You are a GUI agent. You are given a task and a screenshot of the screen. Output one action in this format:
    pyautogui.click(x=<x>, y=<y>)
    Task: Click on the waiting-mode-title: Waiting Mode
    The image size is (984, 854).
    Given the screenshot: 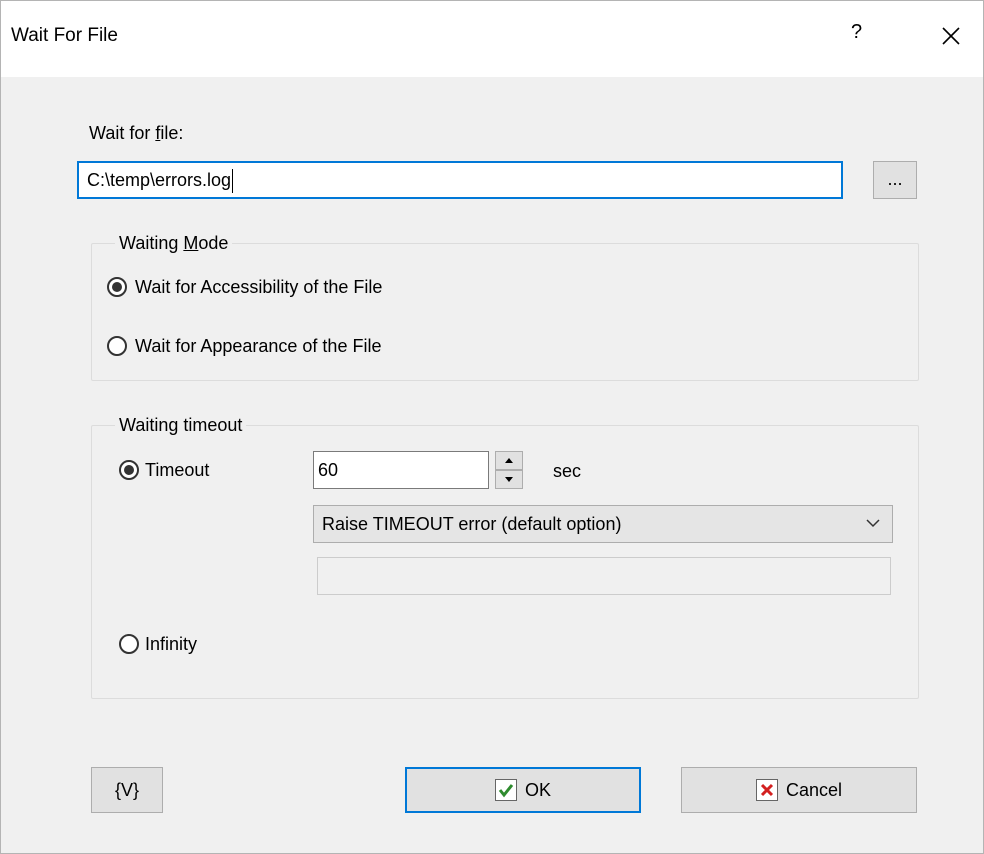 What is the action you would take?
    pyautogui.click(x=174, y=243)
    